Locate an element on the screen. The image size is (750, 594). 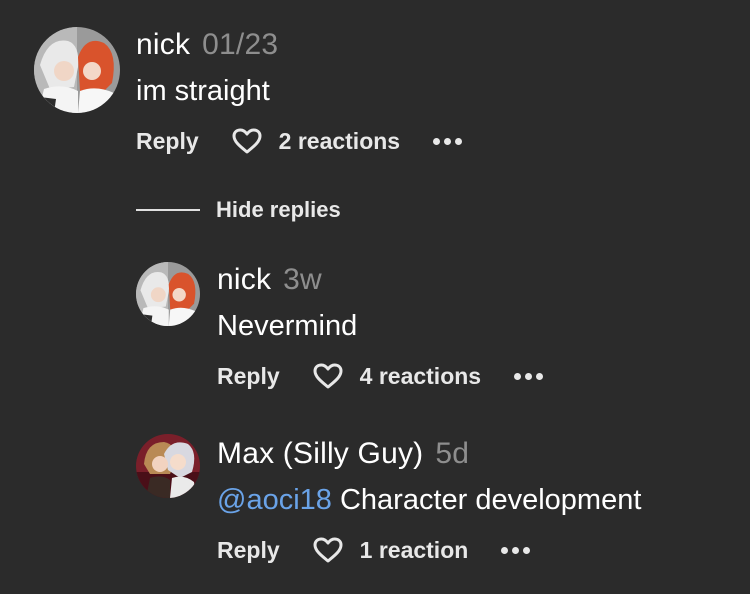
reply-author: Max (Silly Guy) 5d is located at coordinates (343, 454).